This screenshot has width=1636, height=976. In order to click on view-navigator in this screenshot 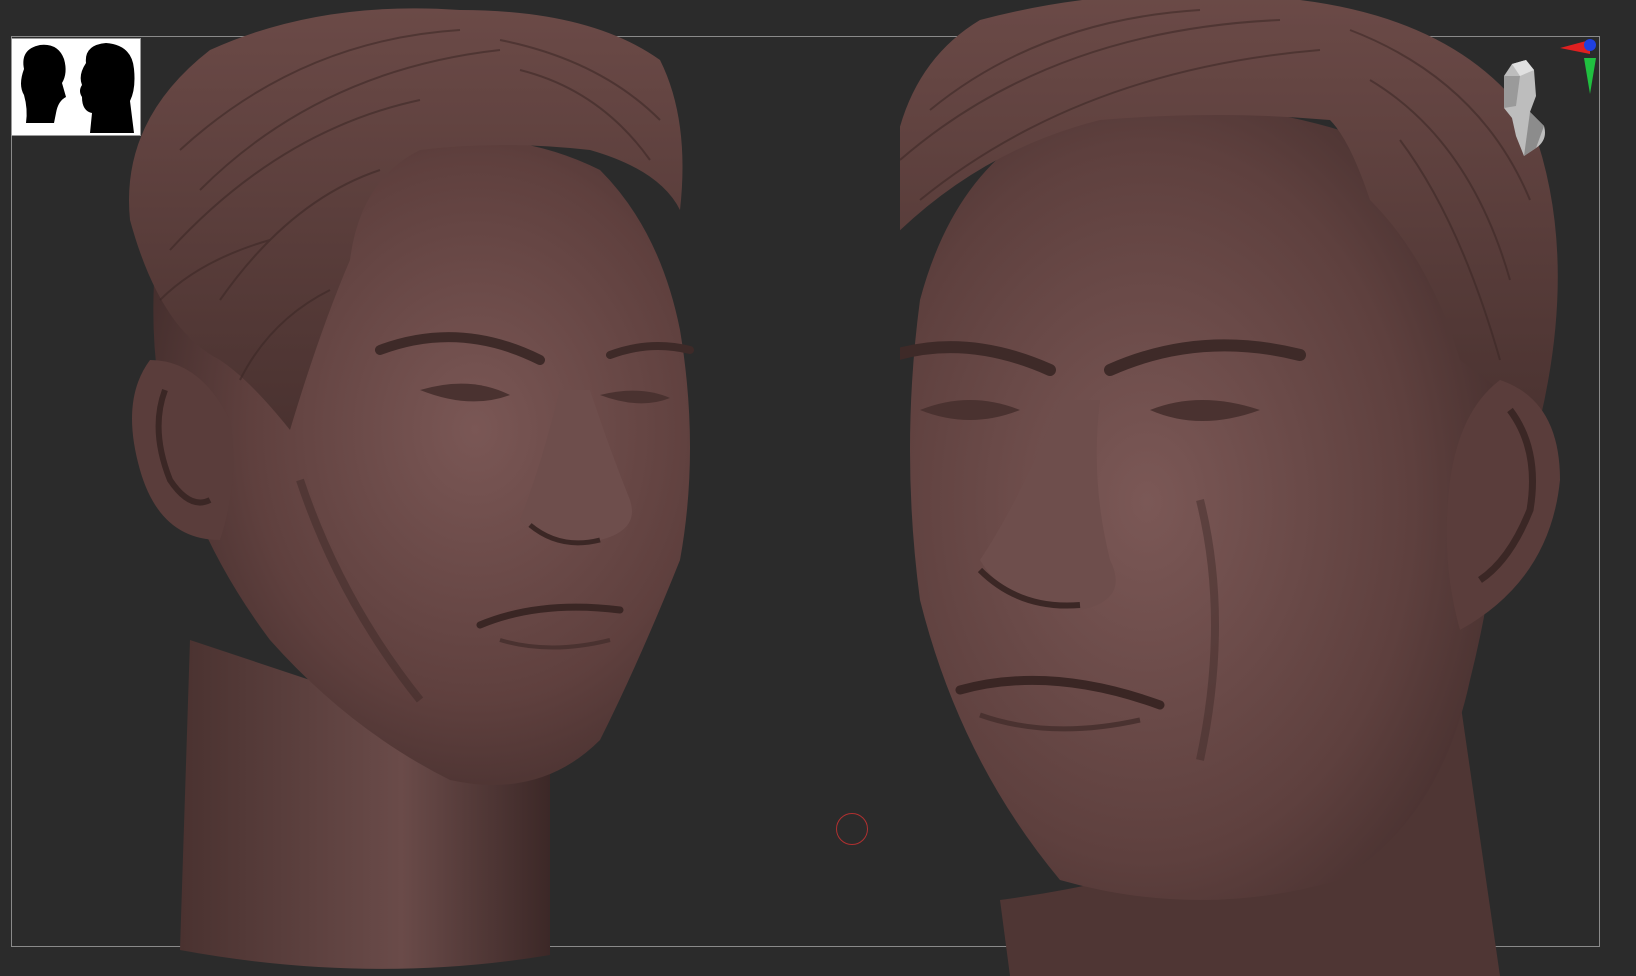, I will do `click(1545, 101)`.